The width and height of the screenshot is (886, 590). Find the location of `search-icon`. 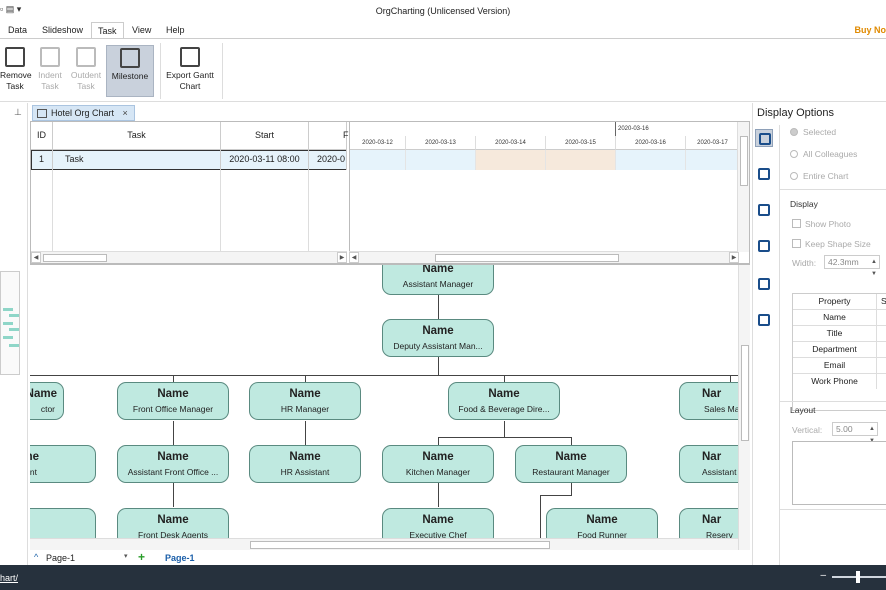

search-icon is located at coordinates (764, 320).